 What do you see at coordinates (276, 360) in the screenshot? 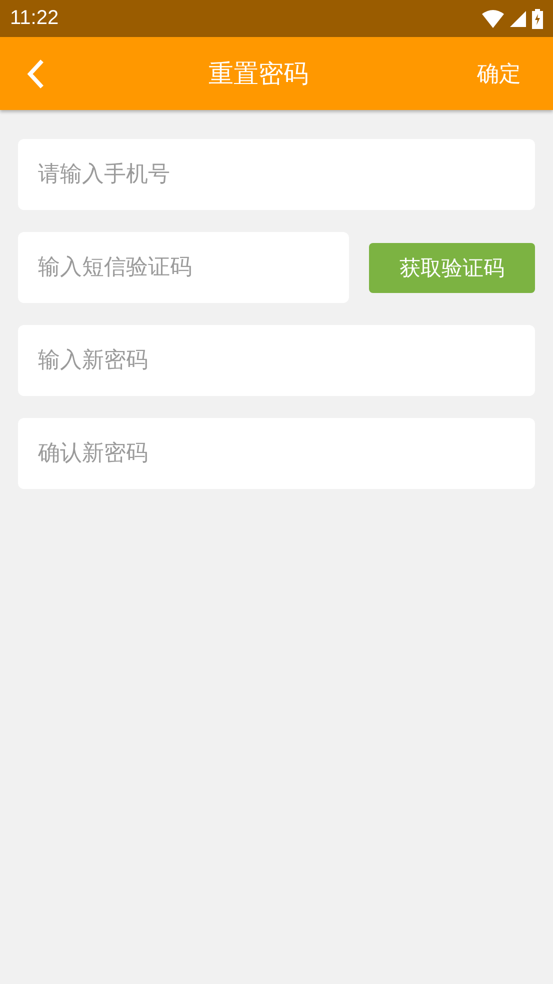
I see `text-field: 输入新密码` at bounding box center [276, 360].